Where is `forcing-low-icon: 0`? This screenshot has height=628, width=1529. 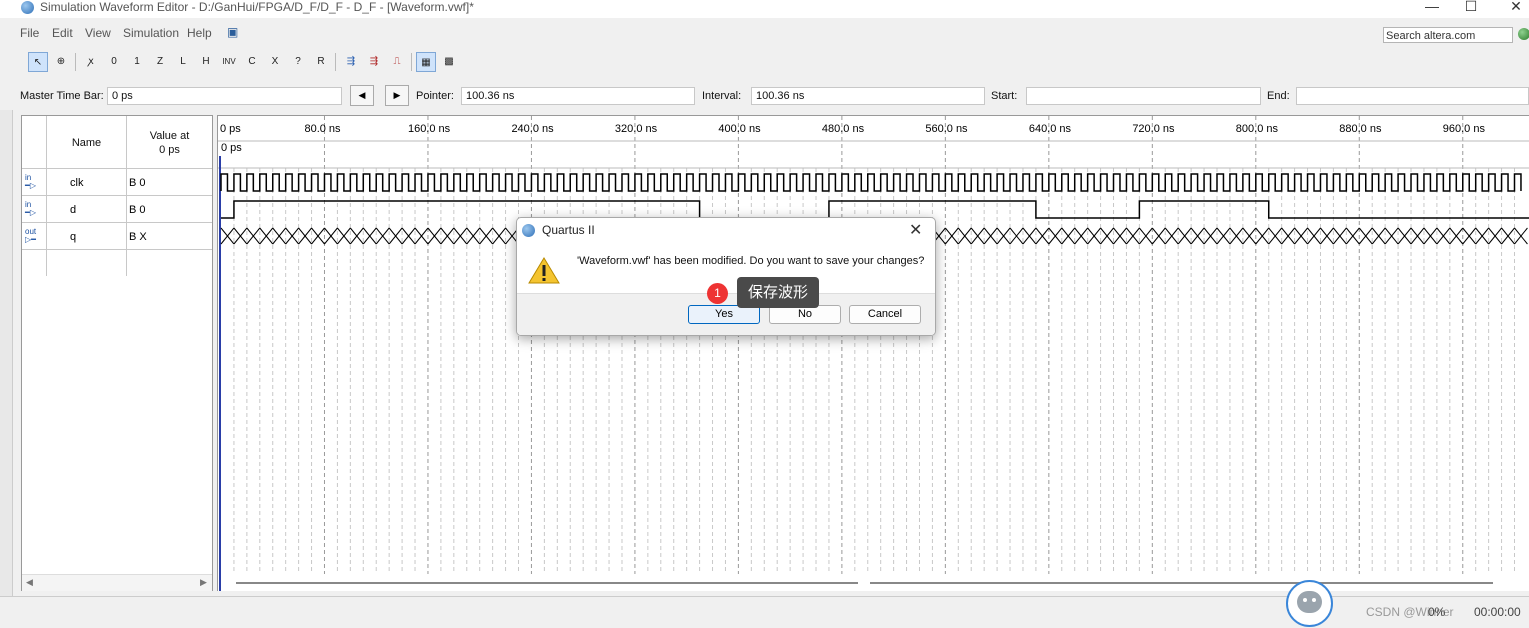 forcing-low-icon: 0 is located at coordinates (114, 62).